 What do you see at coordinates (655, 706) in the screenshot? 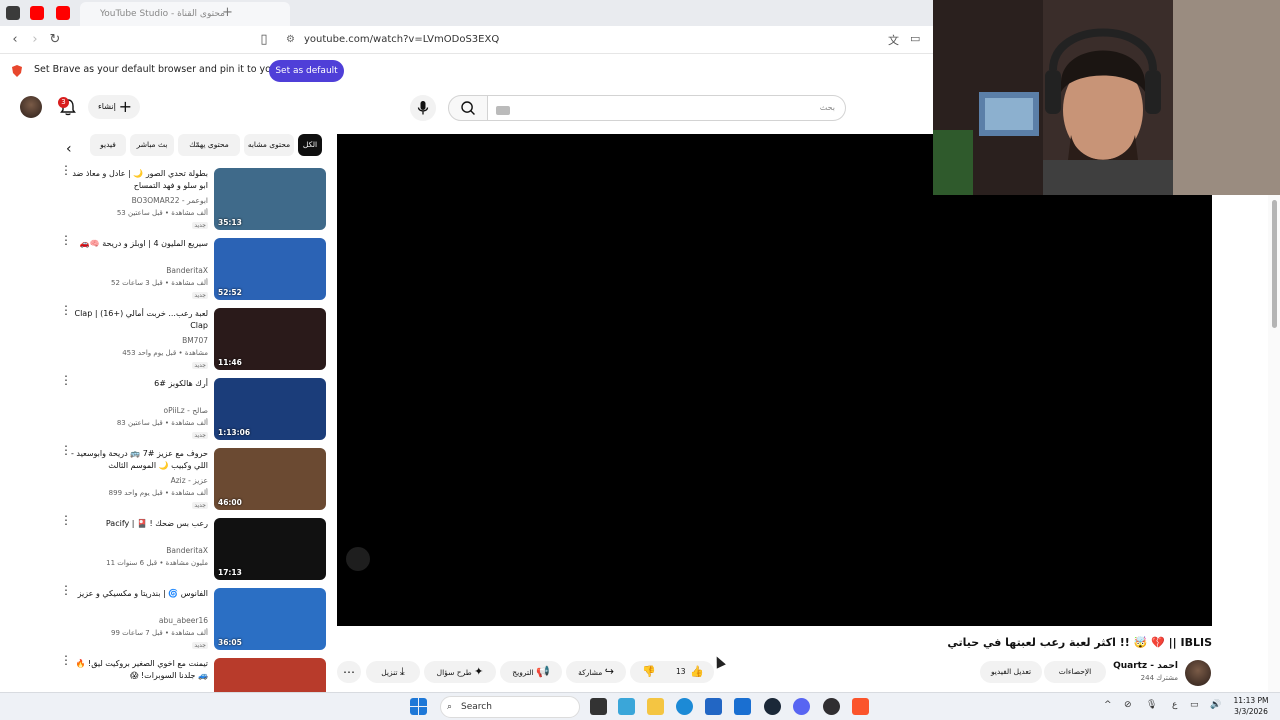
I see `file-explorer-icon` at bounding box center [655, 706].